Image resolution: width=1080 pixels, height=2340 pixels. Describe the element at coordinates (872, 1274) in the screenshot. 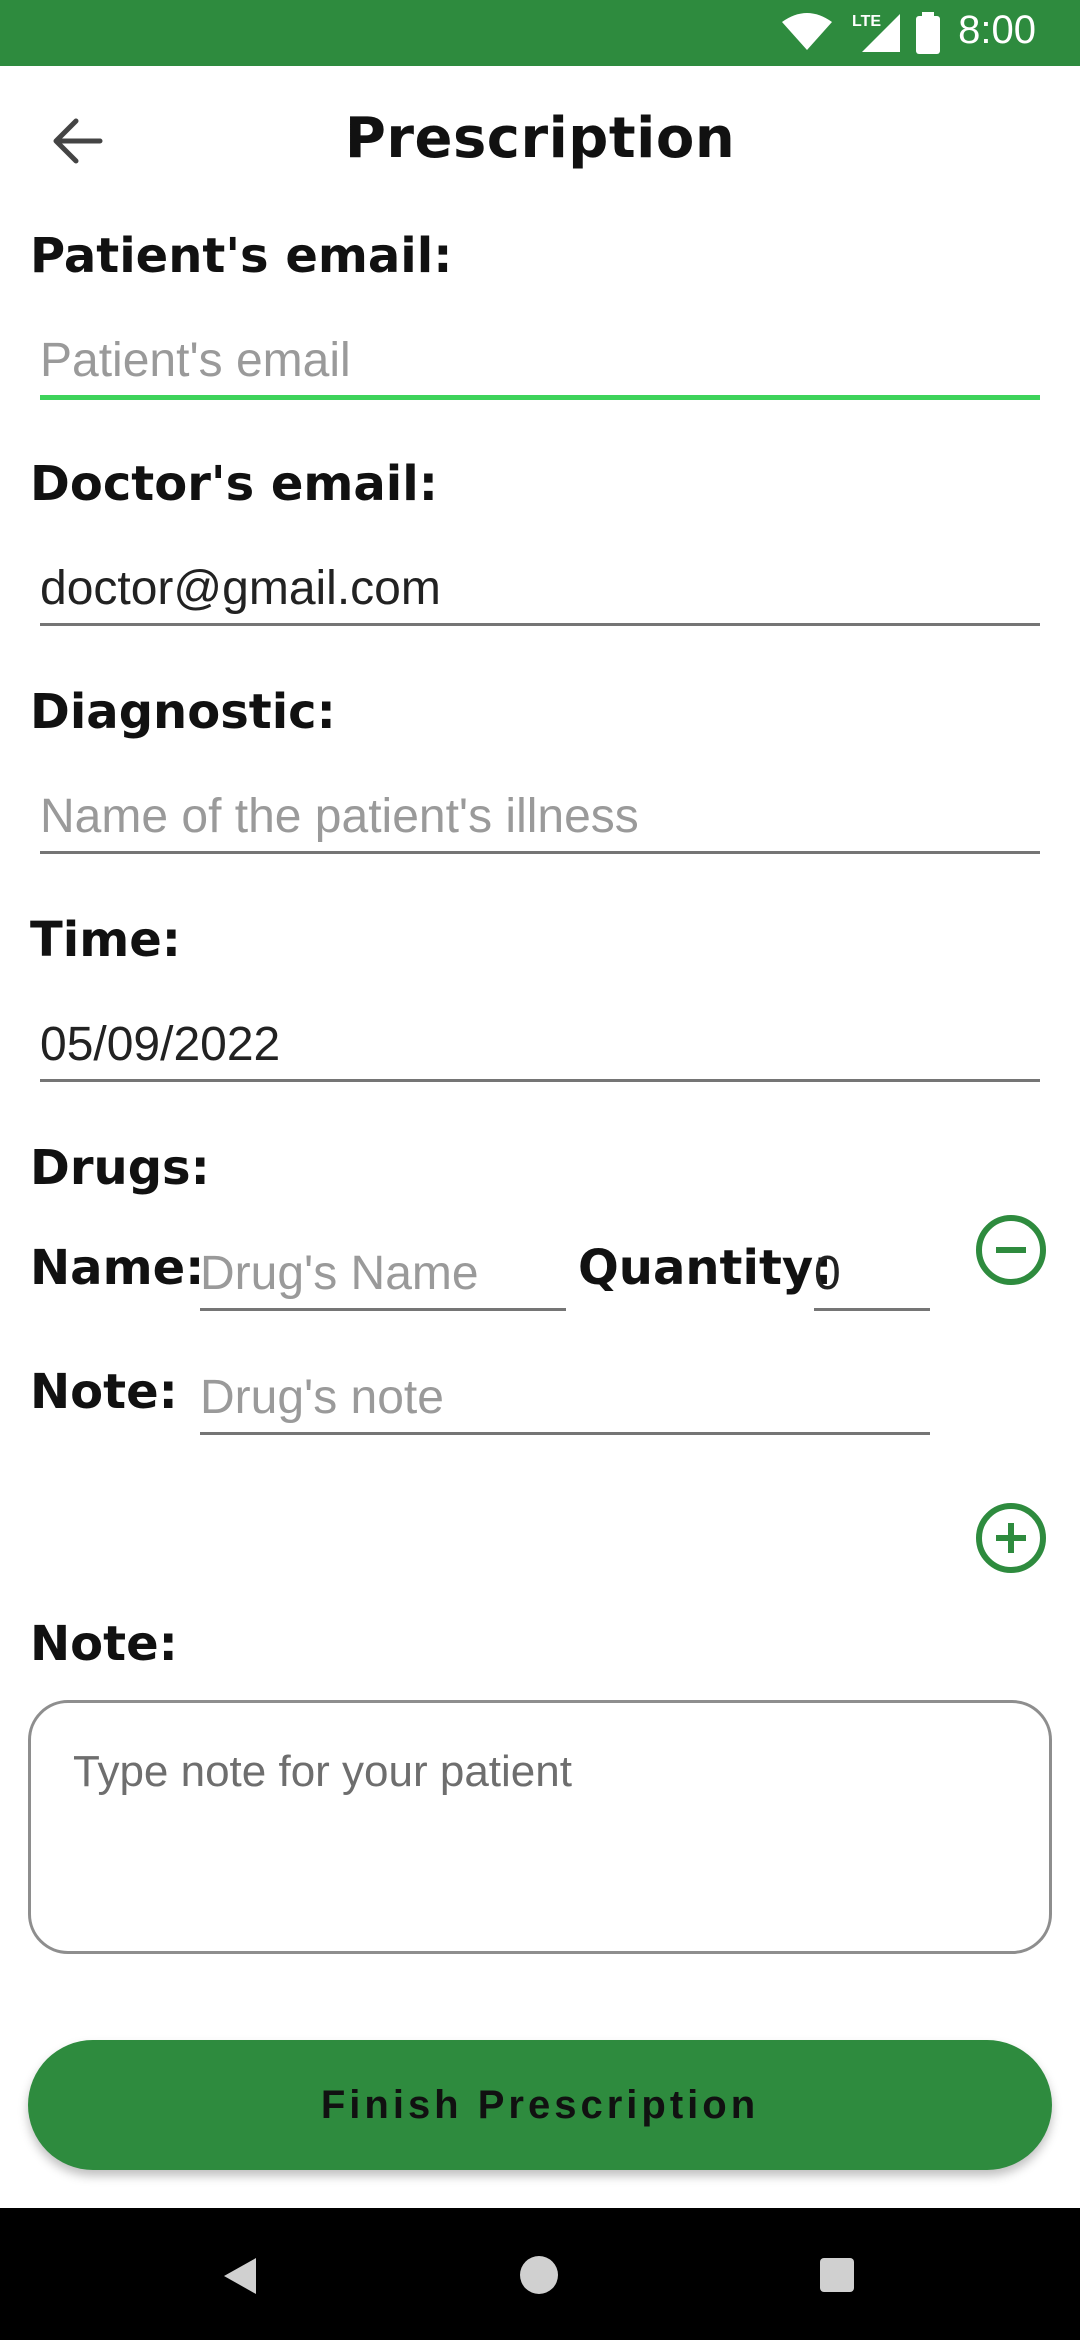

I see `drug-quantity-input` at that location.